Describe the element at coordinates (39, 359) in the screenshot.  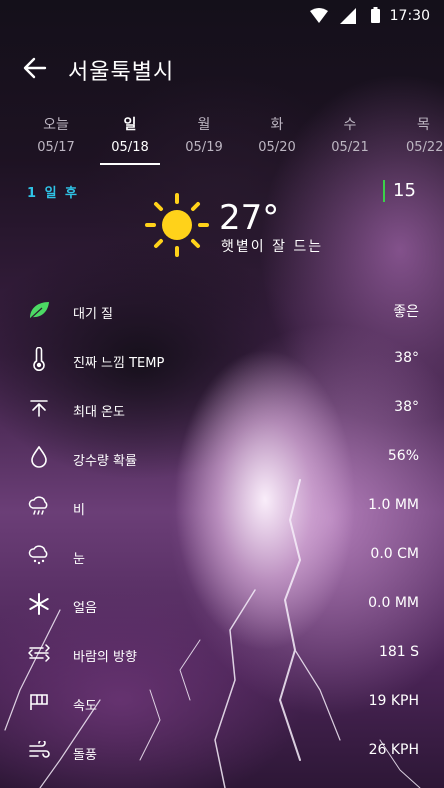
I see `thermometer-icon` at that location.